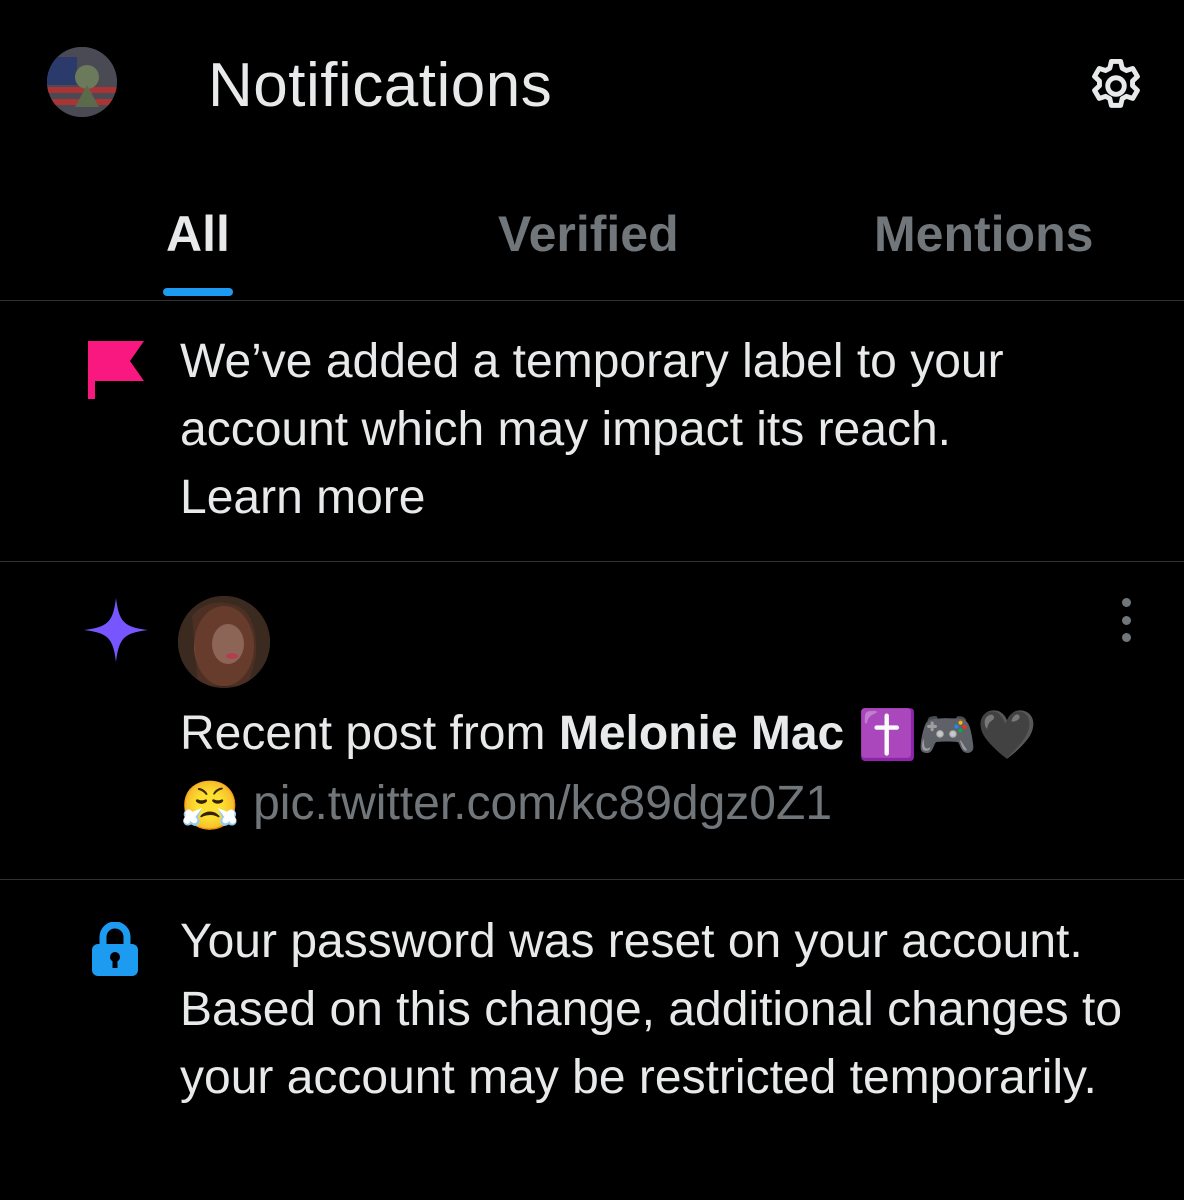 This screenshot has width=1184, height=1200. Describe the element at coordinates (115, 952) in the screenshot. I see `lock-icon` at that location.